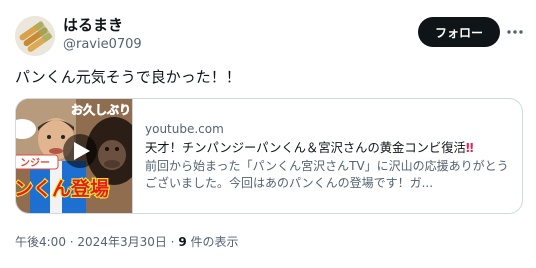 The width and height of the screenshot is (536, 268). I want to click on card-title-line: 天才！チンパンジーパンくん＆宮沢さんの黄金コンビ復活‼, so click(329, 148).